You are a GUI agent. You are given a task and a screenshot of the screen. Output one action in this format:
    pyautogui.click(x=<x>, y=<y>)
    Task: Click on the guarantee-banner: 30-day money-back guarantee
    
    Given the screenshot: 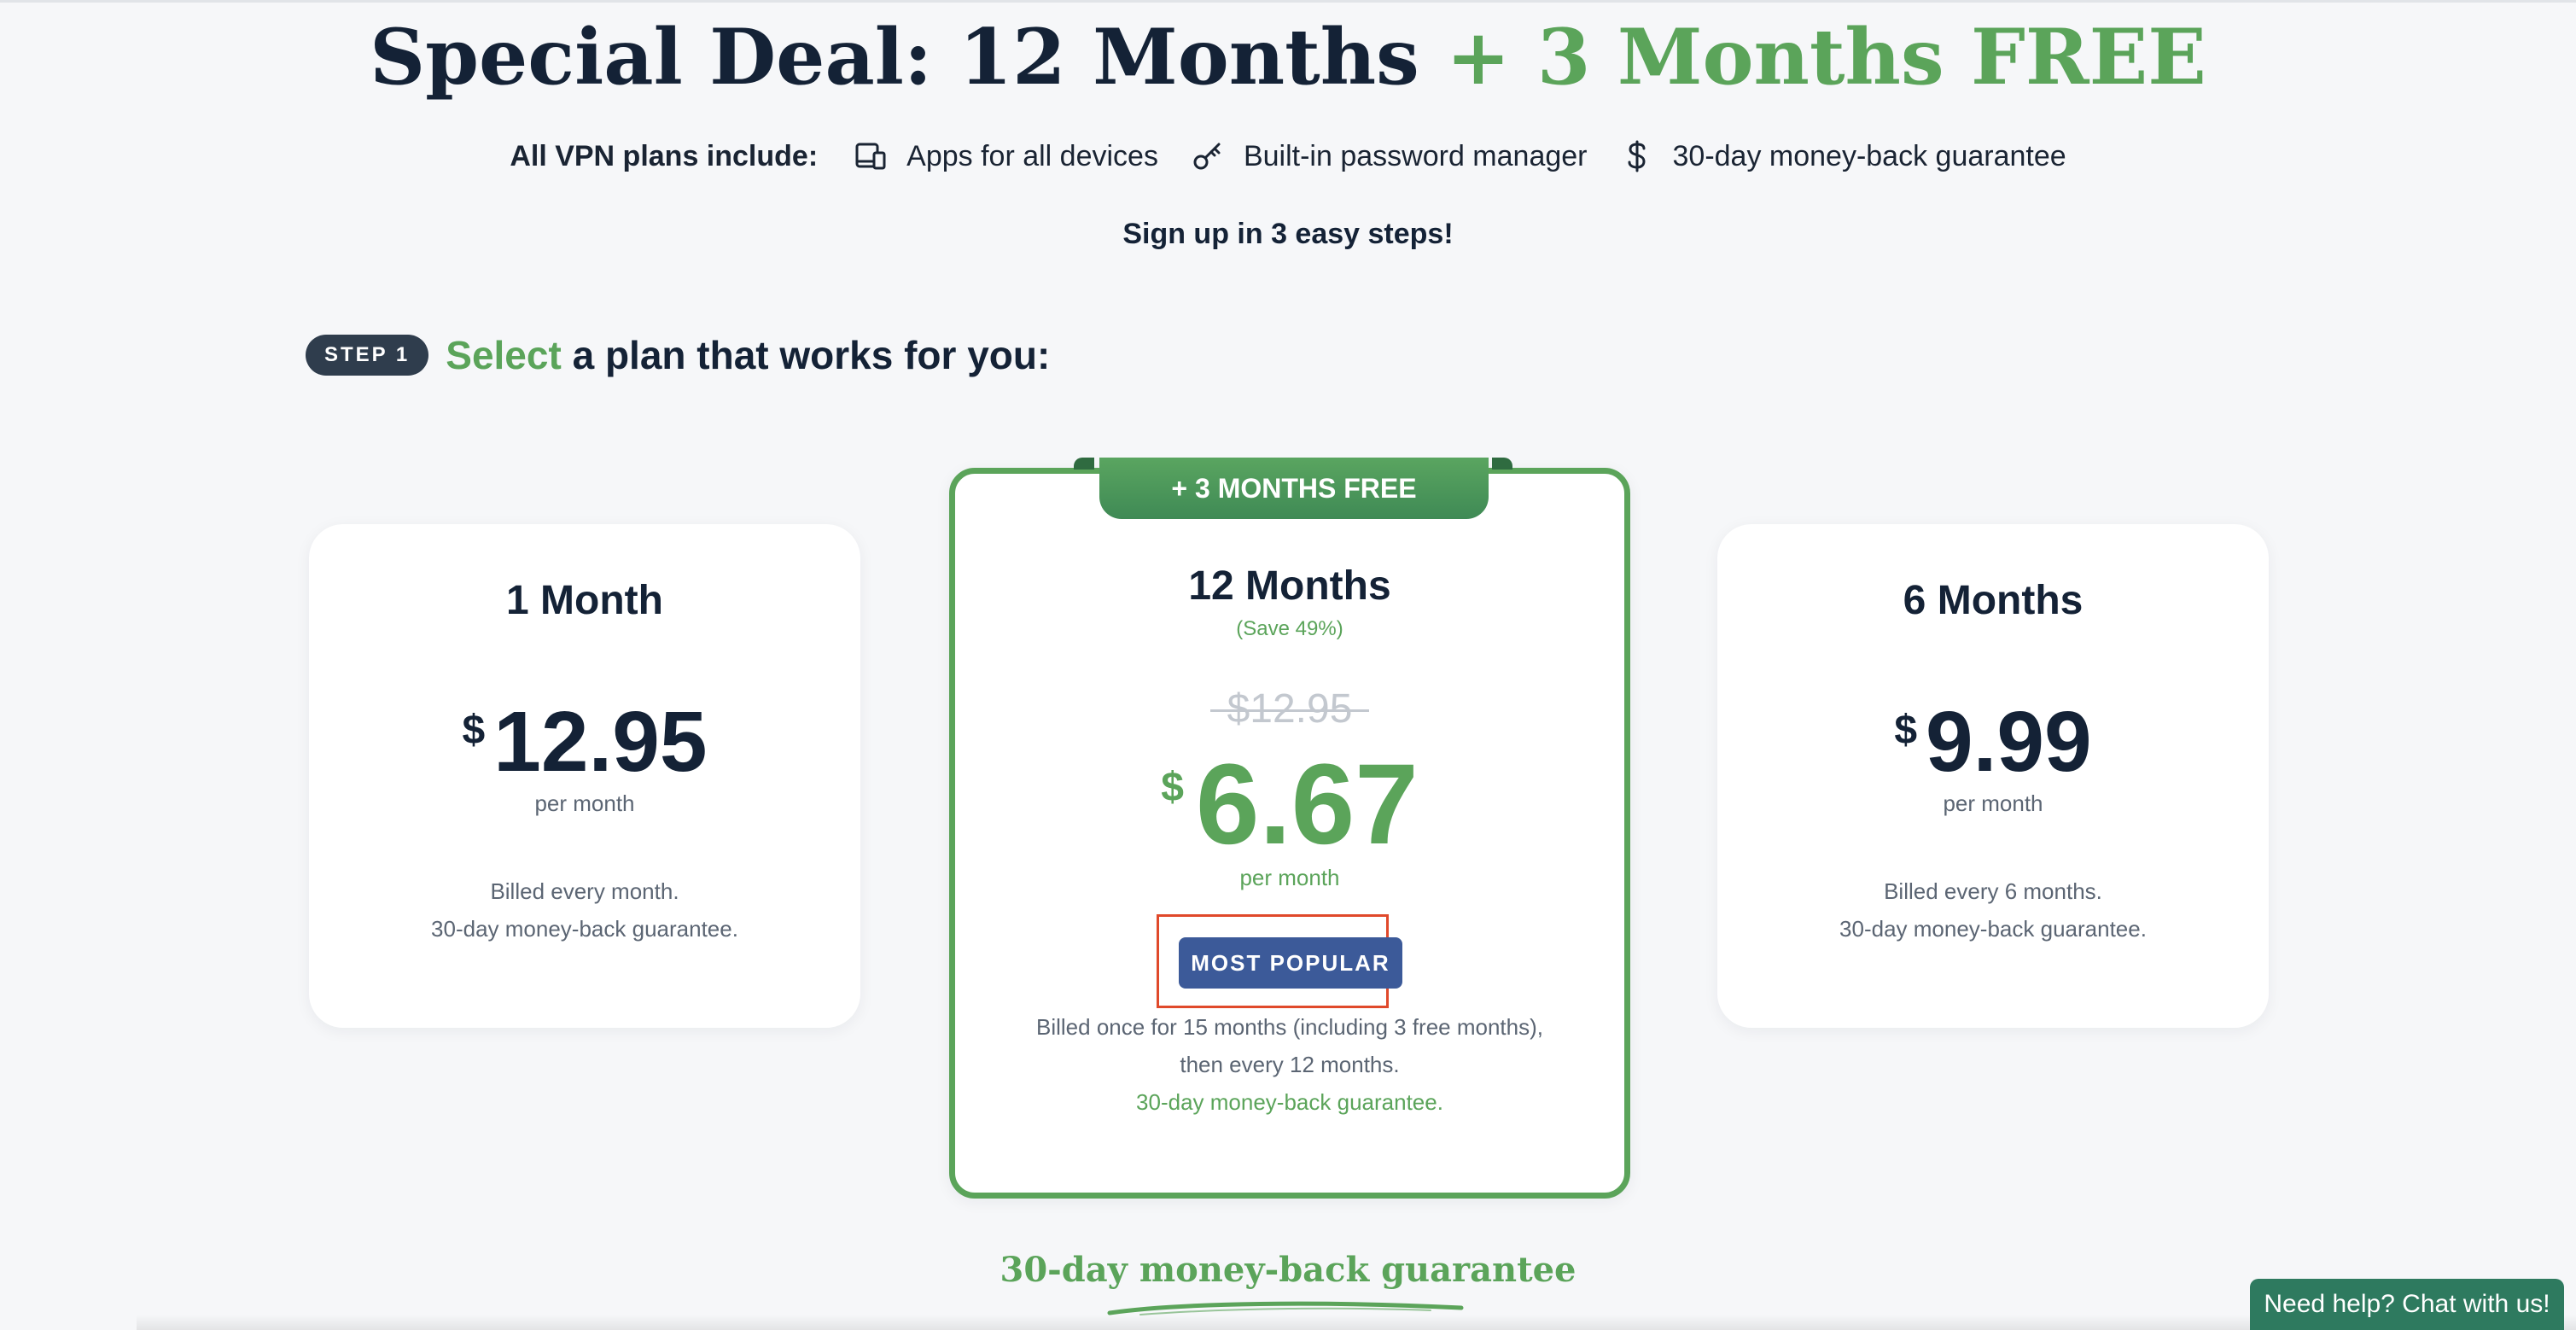 What is the action you would take?
    pyautogui.click(x=1288, y=1270)
    